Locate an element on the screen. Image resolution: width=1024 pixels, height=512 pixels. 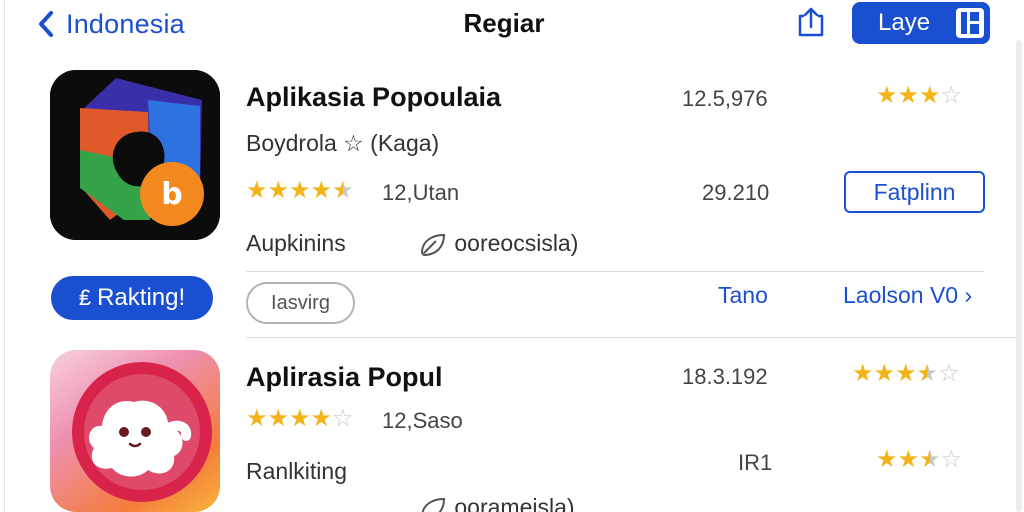
ranking-button: ₤ Rakting! is located at coordinates (132, 298).